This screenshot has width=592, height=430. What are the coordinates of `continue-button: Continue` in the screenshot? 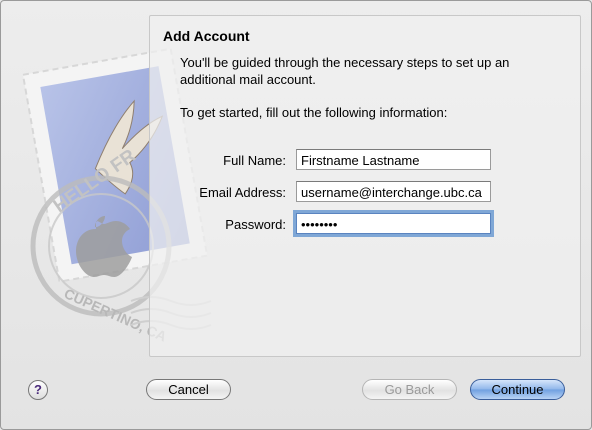 It's located at (517, 389).